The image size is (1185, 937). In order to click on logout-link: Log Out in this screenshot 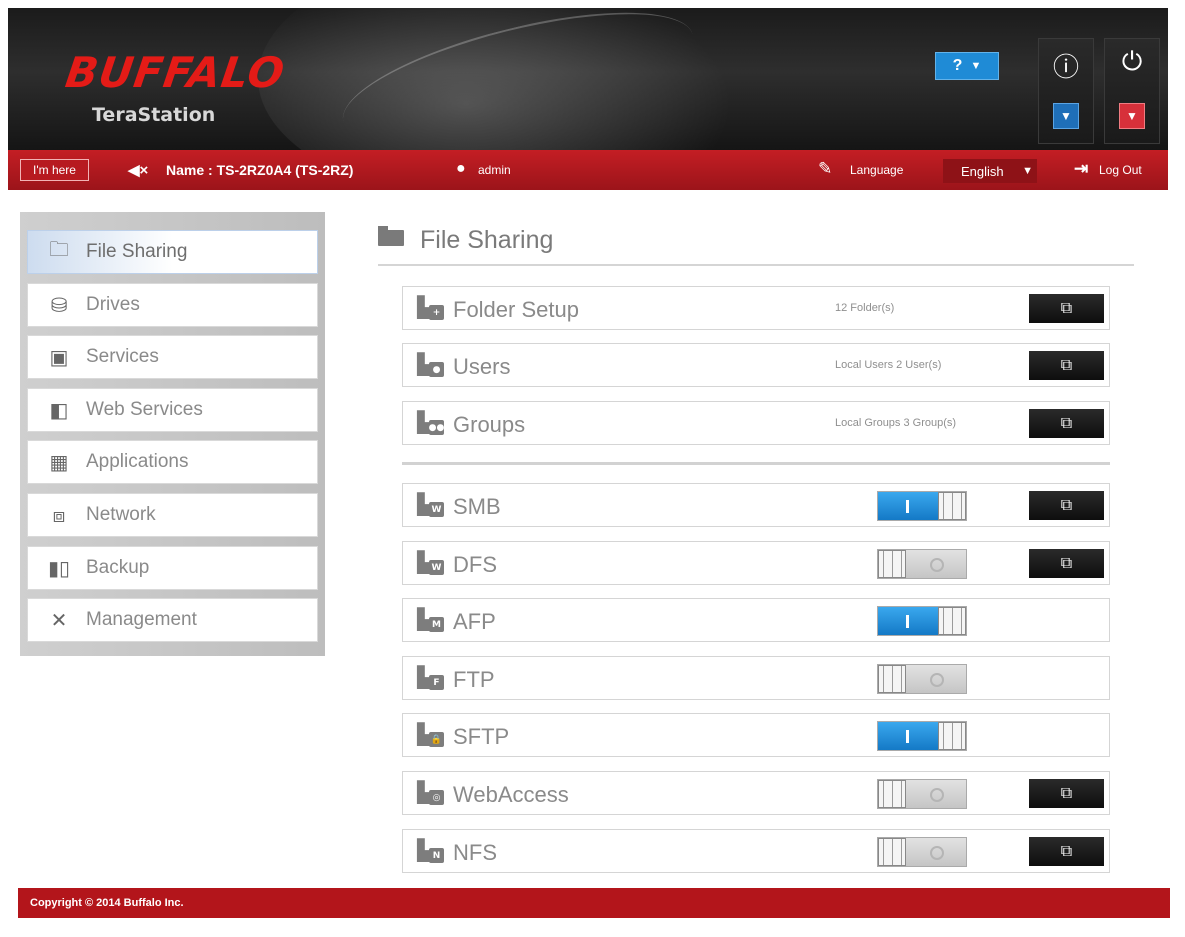, I will do `click(1120, 170)`.